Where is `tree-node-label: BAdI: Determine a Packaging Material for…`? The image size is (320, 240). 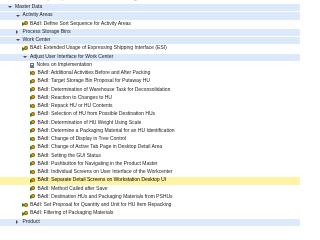 tree-node-label: BAdI: Determine a Packaging Material for… is located at coordinates (106, 130).